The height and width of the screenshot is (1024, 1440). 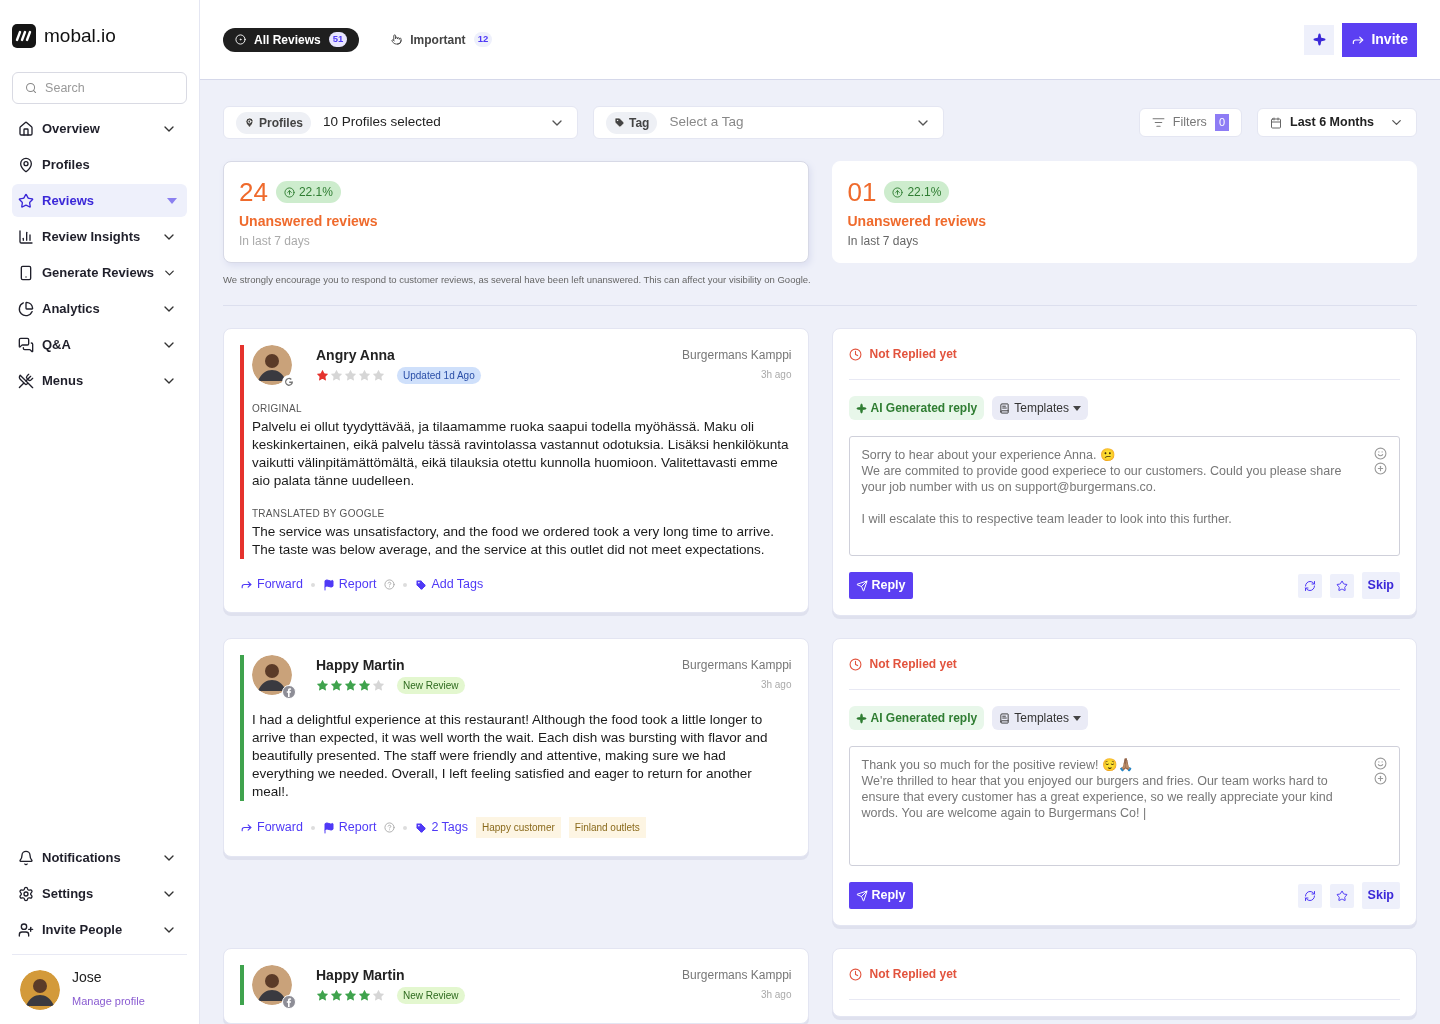 What do you see at coordinates (913, 665) in the screenshot?
I see `reply-status: Not Replied yet` at bounding box center [913, 665].